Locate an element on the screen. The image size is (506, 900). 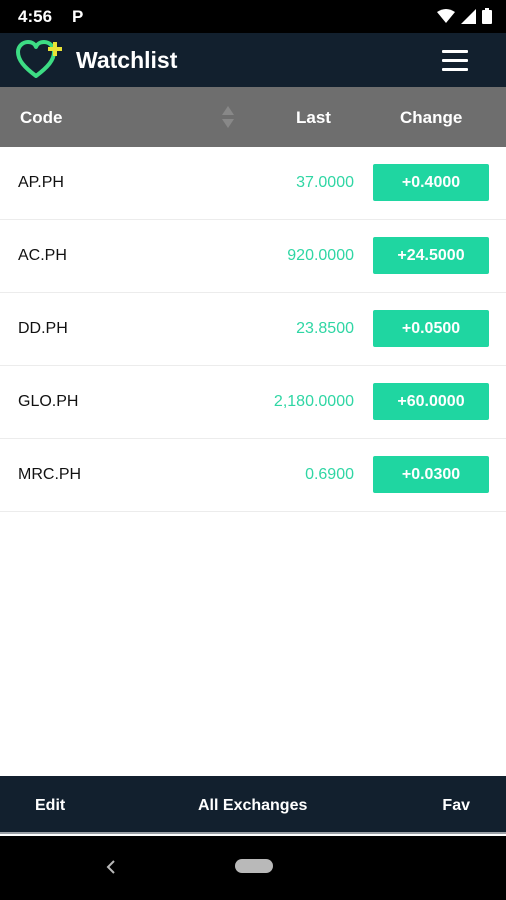
home-pill-icon is located at coordinates (254, 866).